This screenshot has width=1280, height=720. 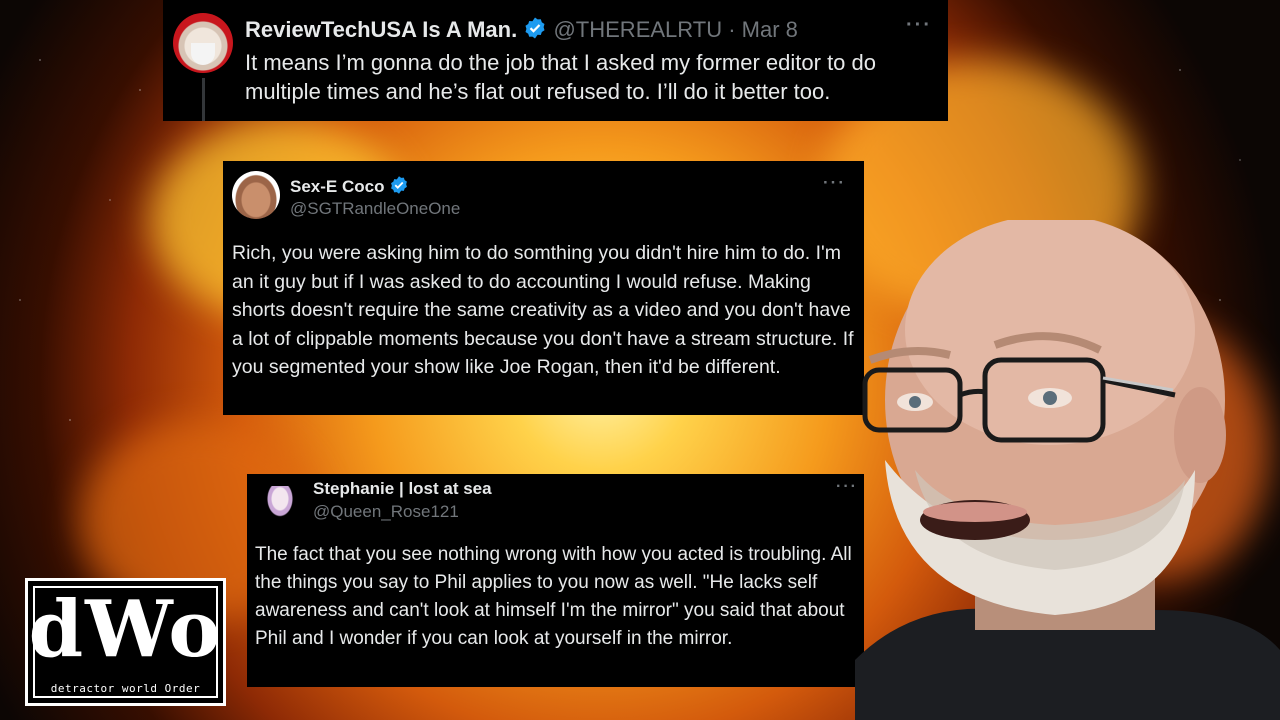 I want to click on channel-logo: dWo detractor world Order, so click(x=125, y=642).